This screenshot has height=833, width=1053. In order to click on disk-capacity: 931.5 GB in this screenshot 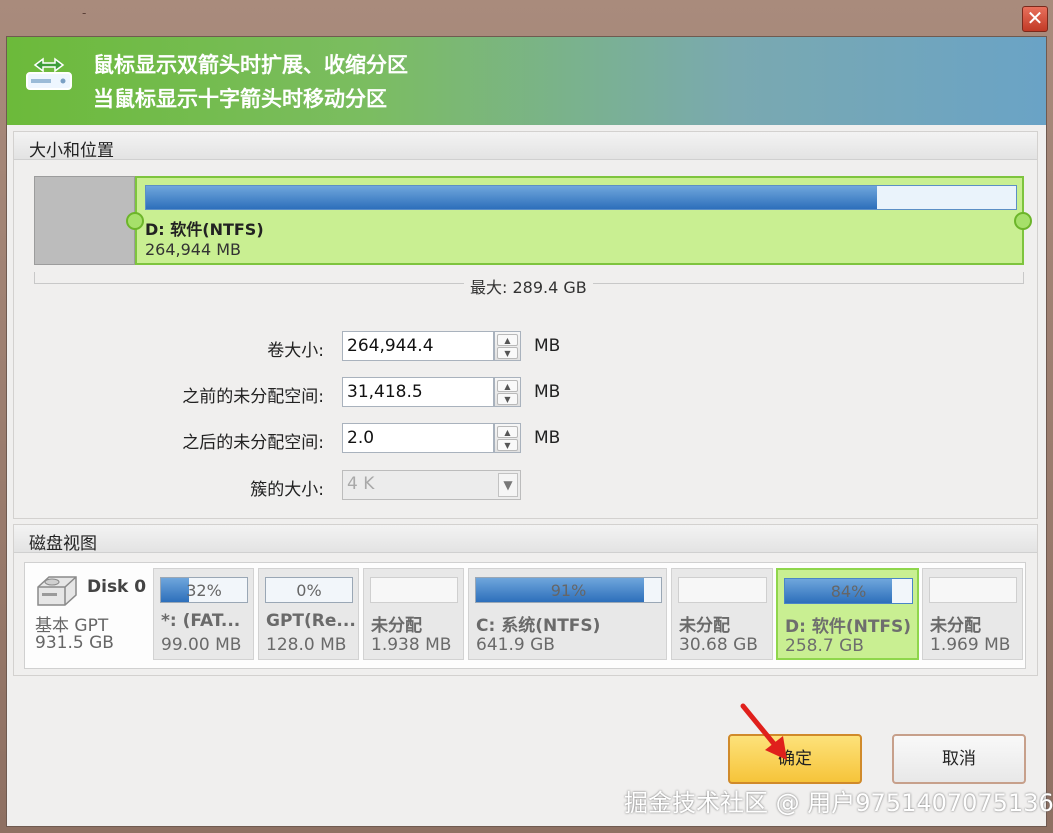, I will do `click(74, 643)`.